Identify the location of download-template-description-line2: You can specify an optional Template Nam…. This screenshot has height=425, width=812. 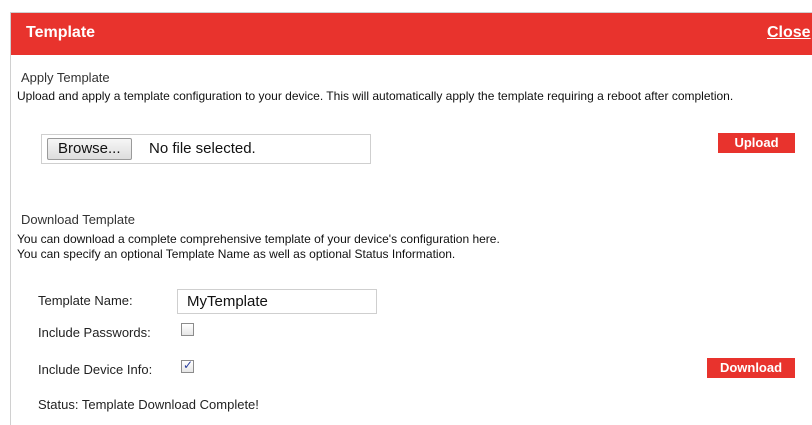
(236, 254).